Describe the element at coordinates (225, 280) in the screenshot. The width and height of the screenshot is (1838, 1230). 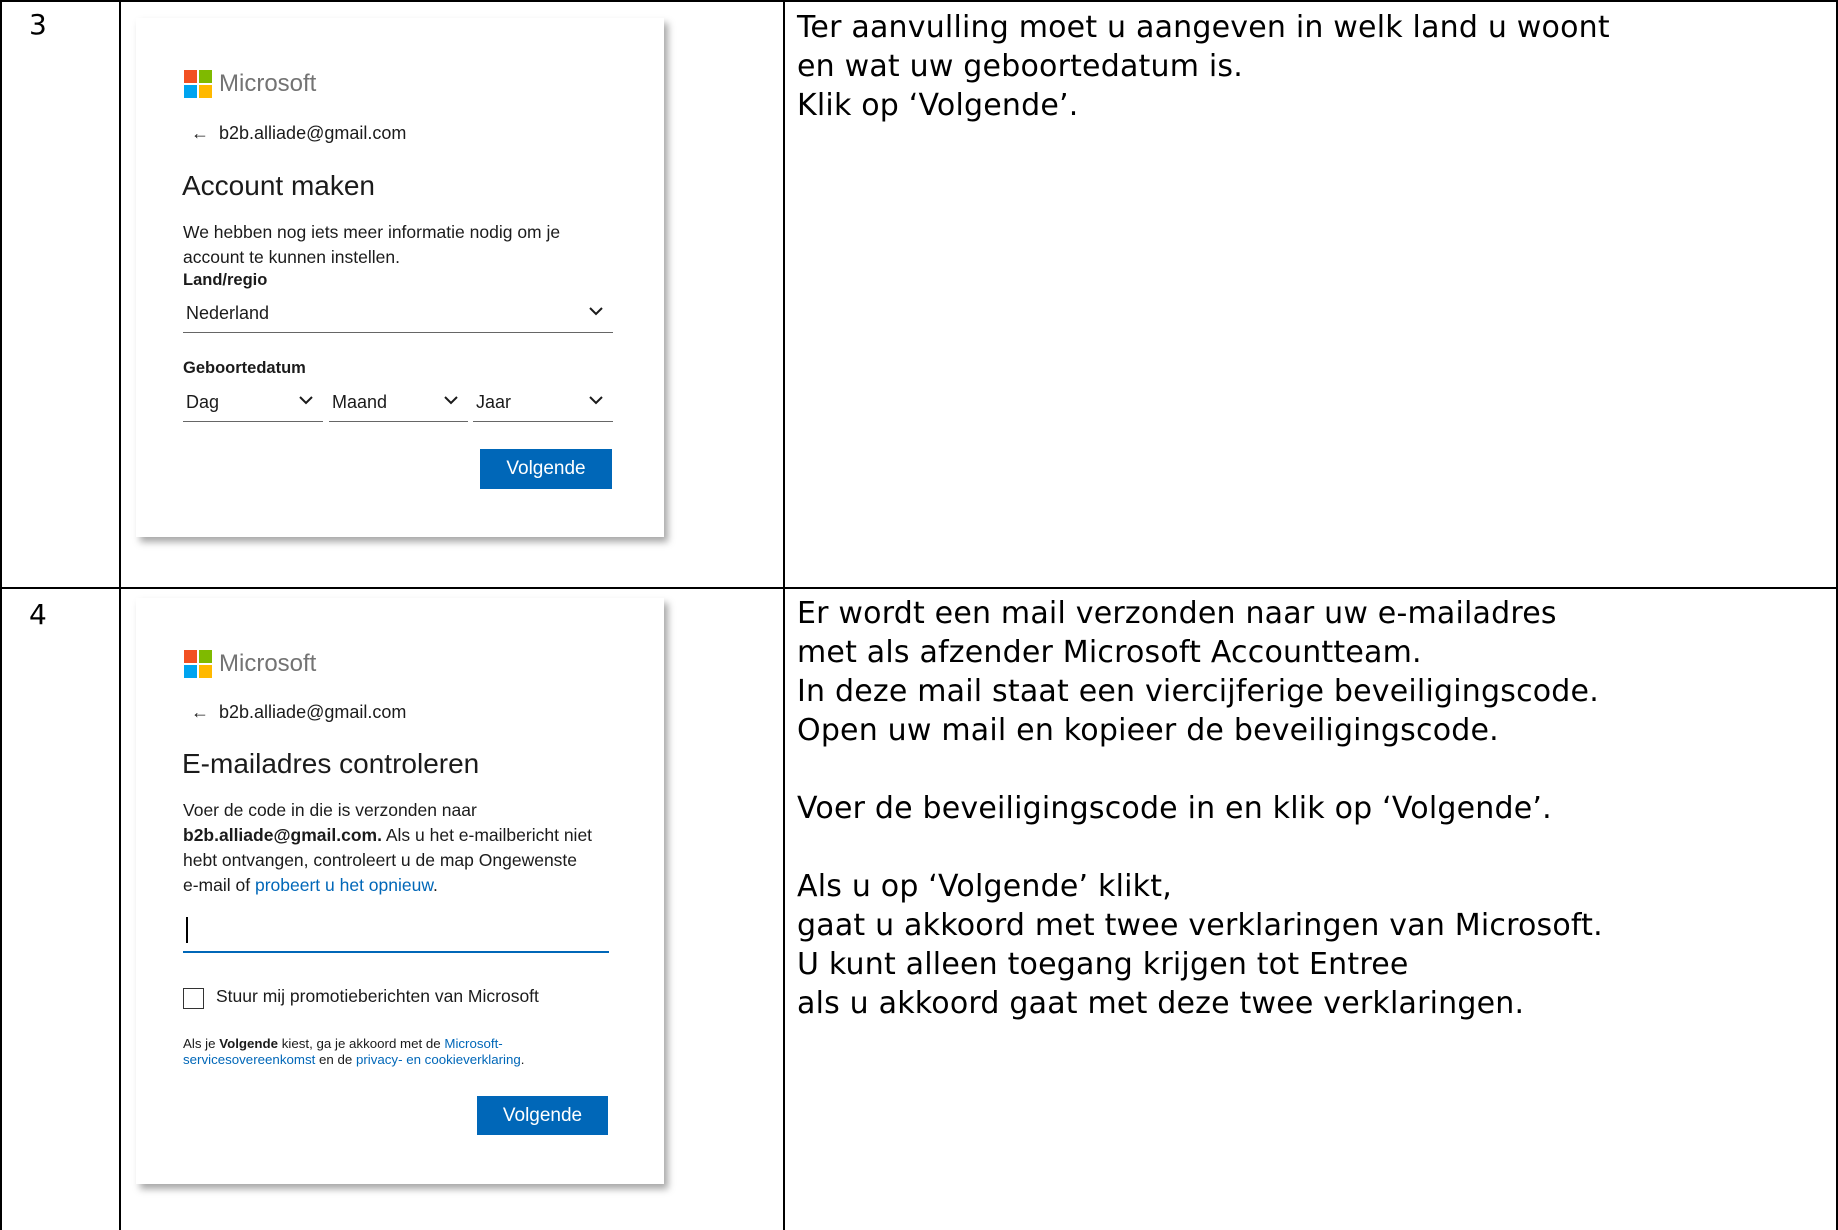
I see `country-label: Land/regio` at that location.